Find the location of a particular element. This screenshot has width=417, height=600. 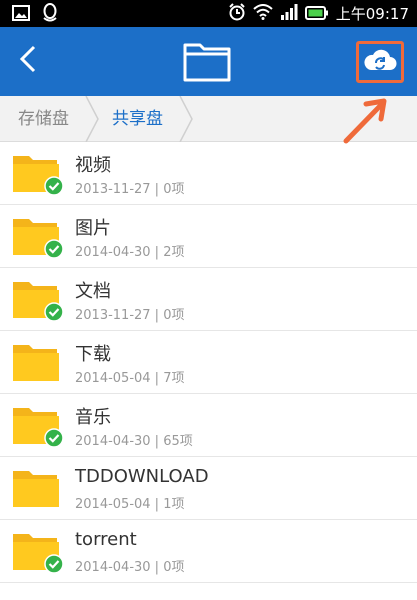

cloud-sync-icon is located at coordinates (380, 62).